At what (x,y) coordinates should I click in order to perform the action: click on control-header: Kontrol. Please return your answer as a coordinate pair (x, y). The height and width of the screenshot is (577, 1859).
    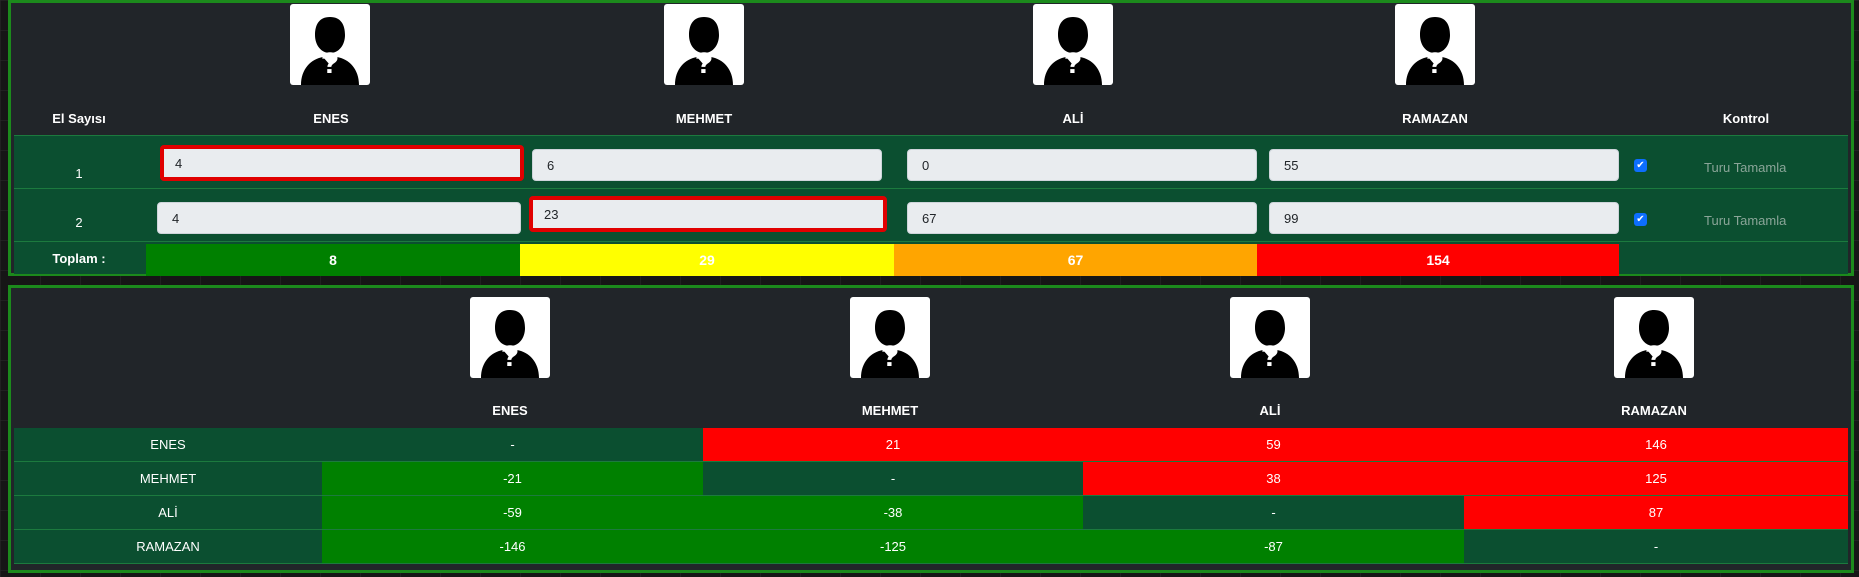
    Looking at the image, I should click on (1746, 118).